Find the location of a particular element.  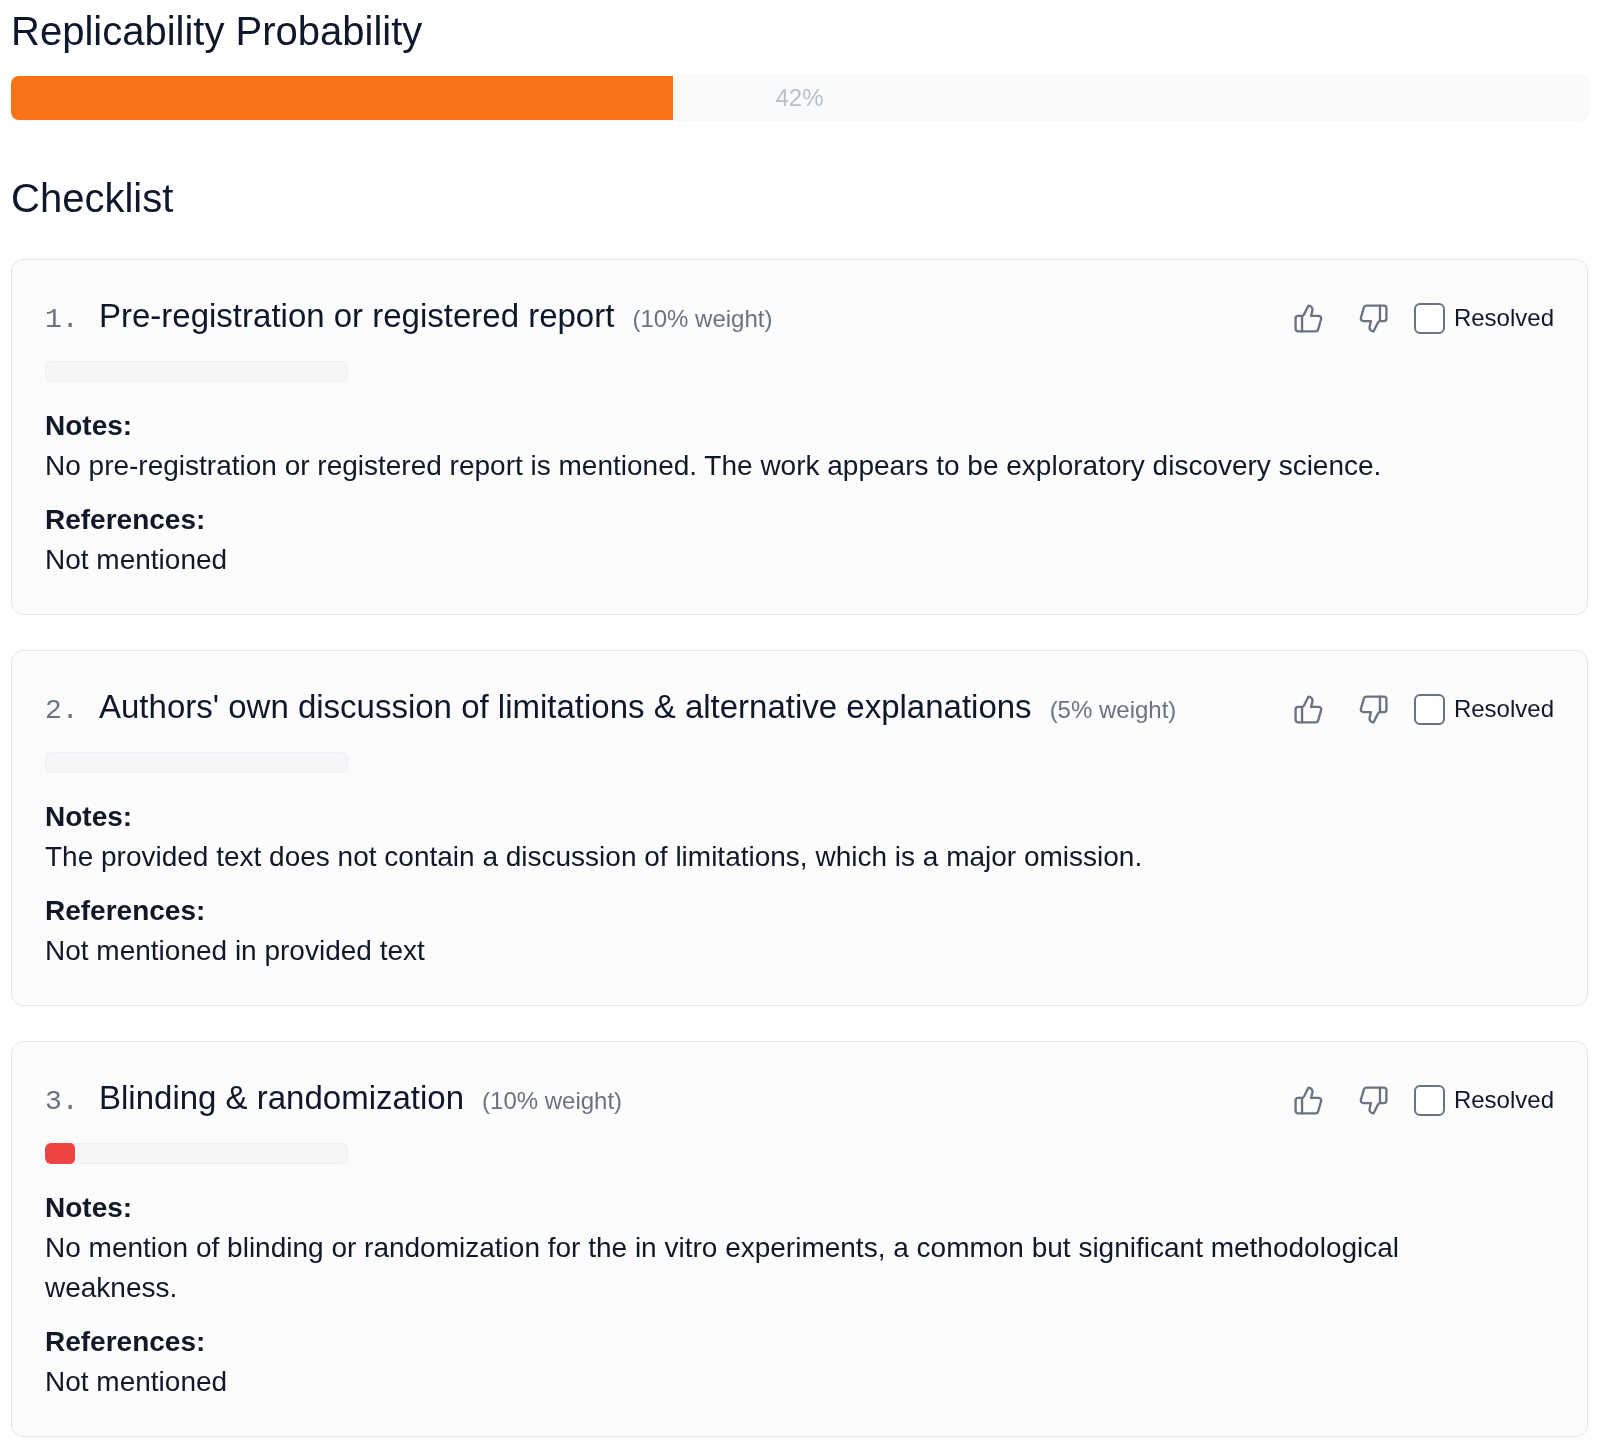

item-number: 1. is located at coordinates (62, 320).